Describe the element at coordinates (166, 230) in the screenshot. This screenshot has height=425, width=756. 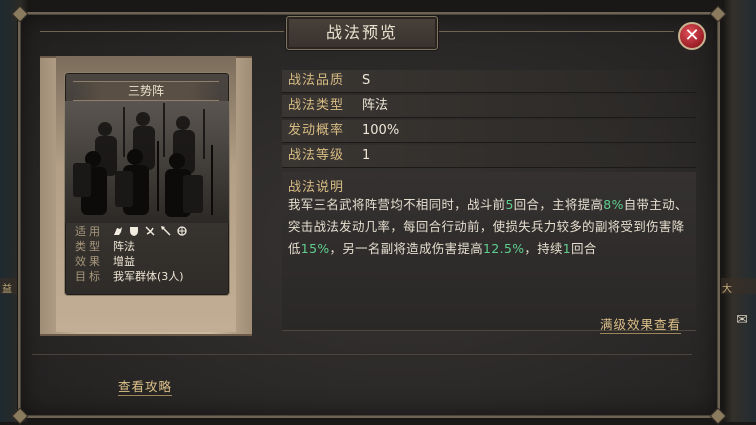
I see `spear-icon` at that location.